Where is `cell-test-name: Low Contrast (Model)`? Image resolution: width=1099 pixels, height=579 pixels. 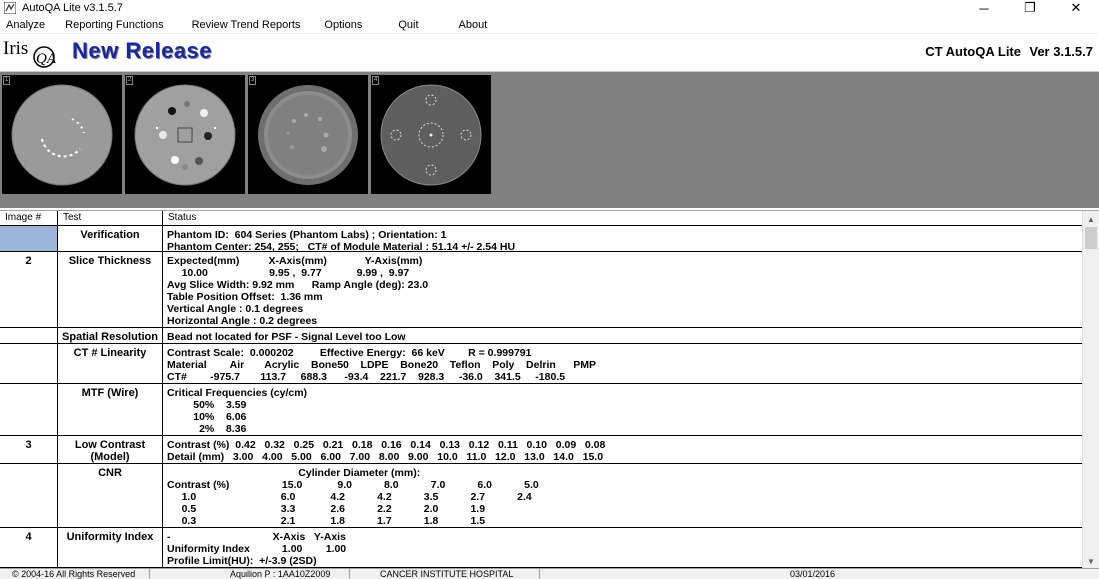 cell-test-name: Low Contrast (Model) is located at coordinates (110, 449).